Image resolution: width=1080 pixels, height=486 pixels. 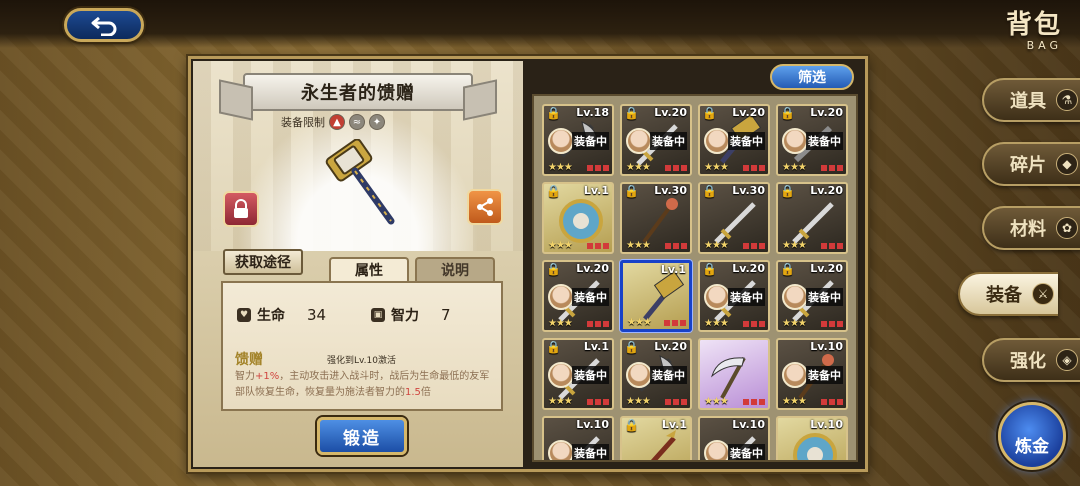 I want to click on tab-attributes: 属性, so click(x=369, y=269).